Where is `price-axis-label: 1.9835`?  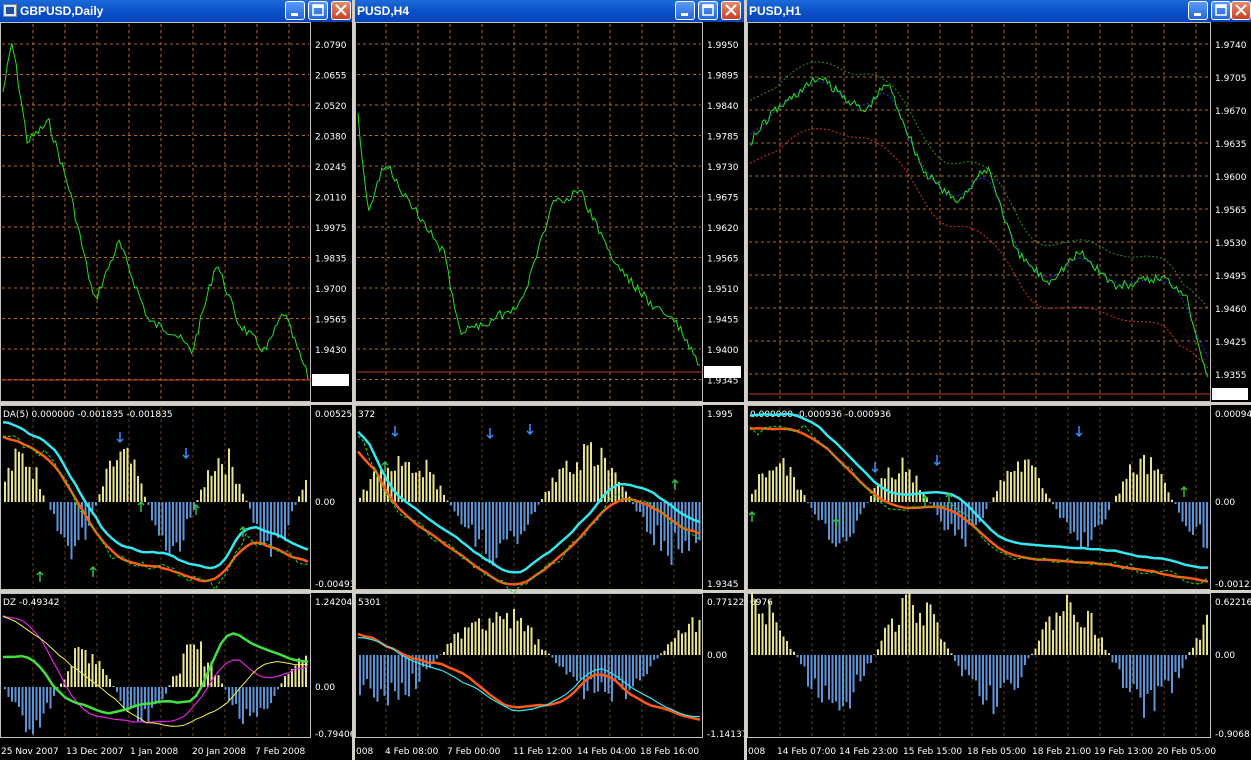 price-axis-label: 1.9835 is located at coordinates (331, 260).